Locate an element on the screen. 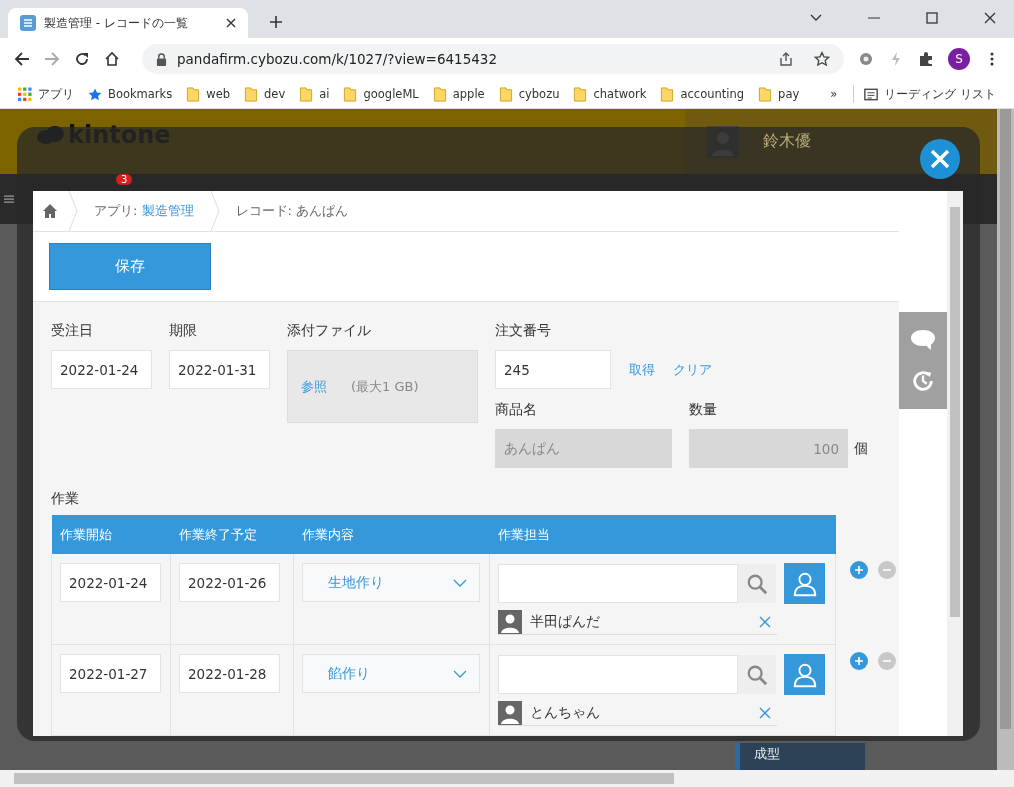 This screenshot has width=1014, height=787. breadcrumb-app: アプリ: 製造管理 is located at coordinates (144, 211).